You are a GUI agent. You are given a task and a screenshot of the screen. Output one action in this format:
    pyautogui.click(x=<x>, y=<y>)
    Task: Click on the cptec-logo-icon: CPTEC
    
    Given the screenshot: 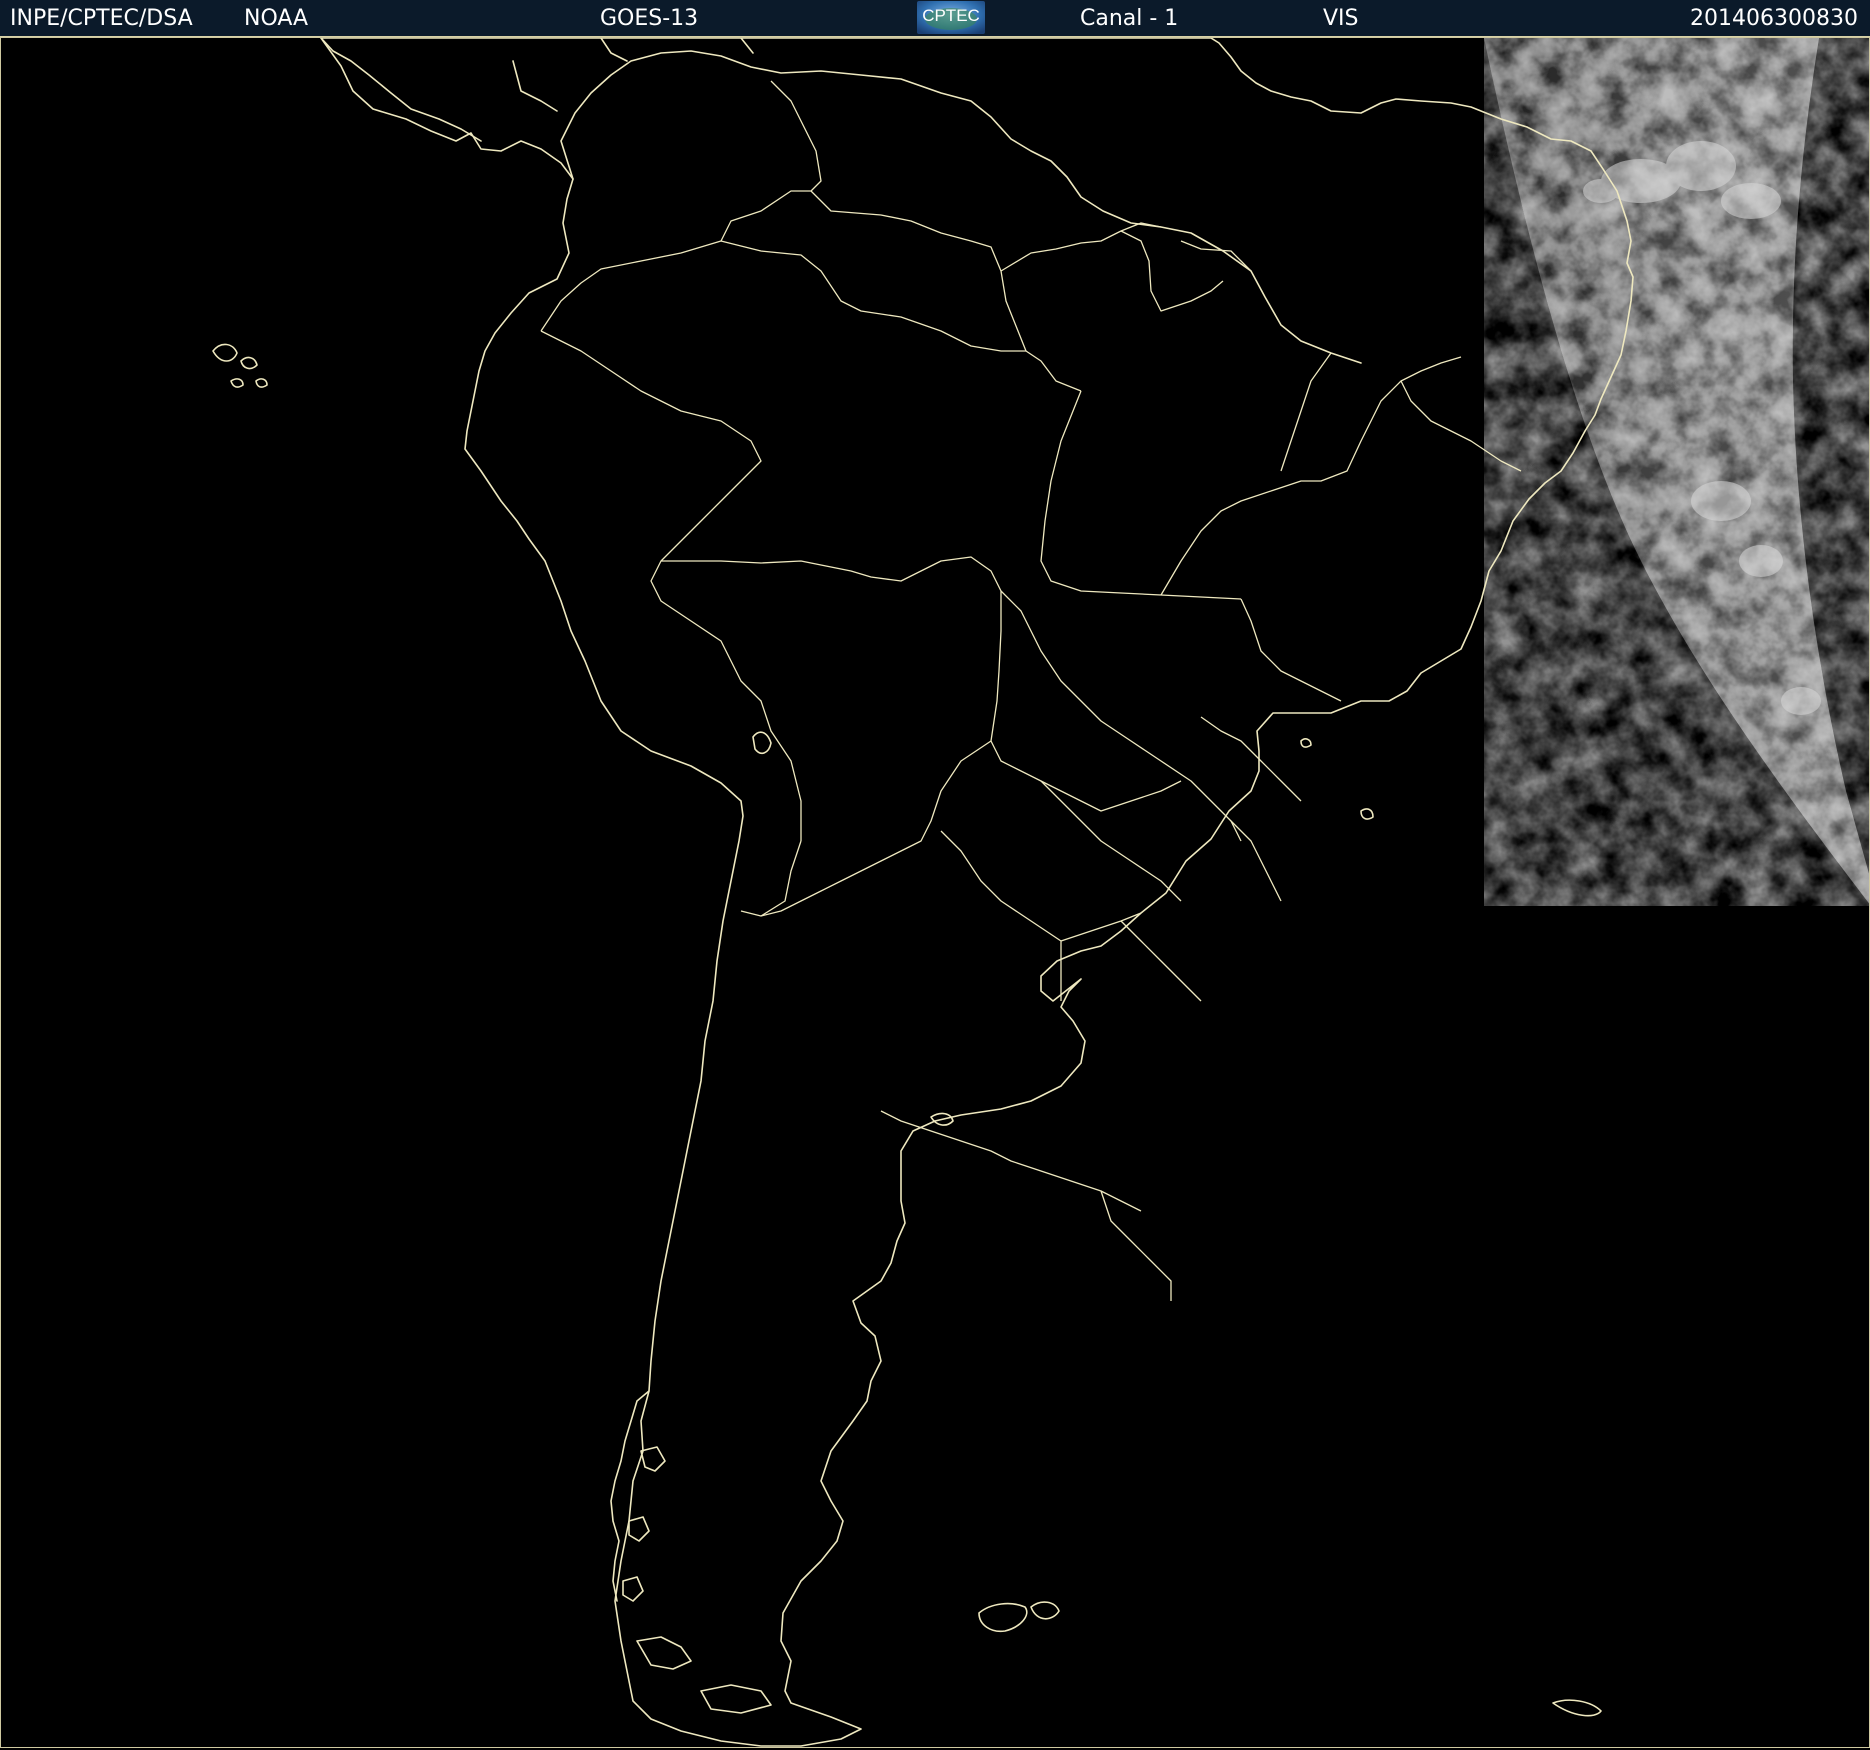 What is the action you would take?
    pyautogui.click(x=951, y=17)
    